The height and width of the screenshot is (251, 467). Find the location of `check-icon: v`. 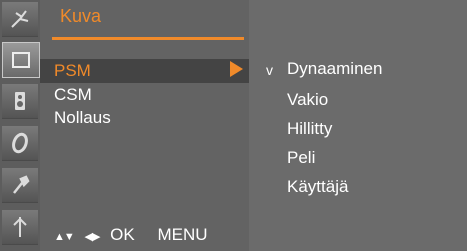

check-icon: v is located at coordinates (269, 70).